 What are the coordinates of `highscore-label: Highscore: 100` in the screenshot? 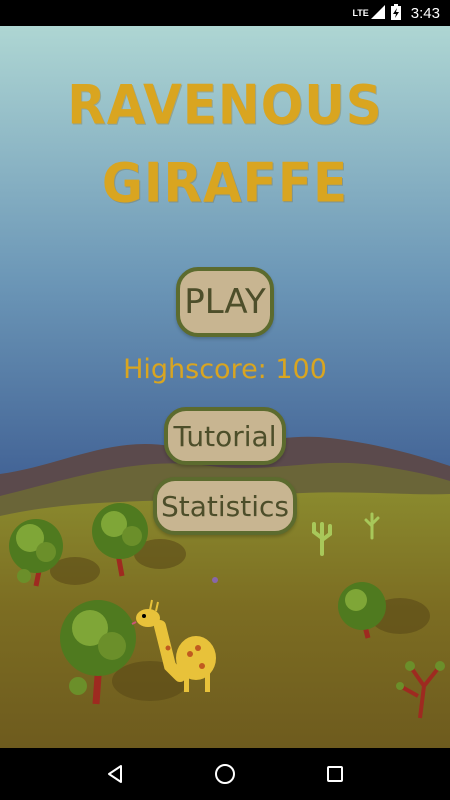 It's located at (225, 369).